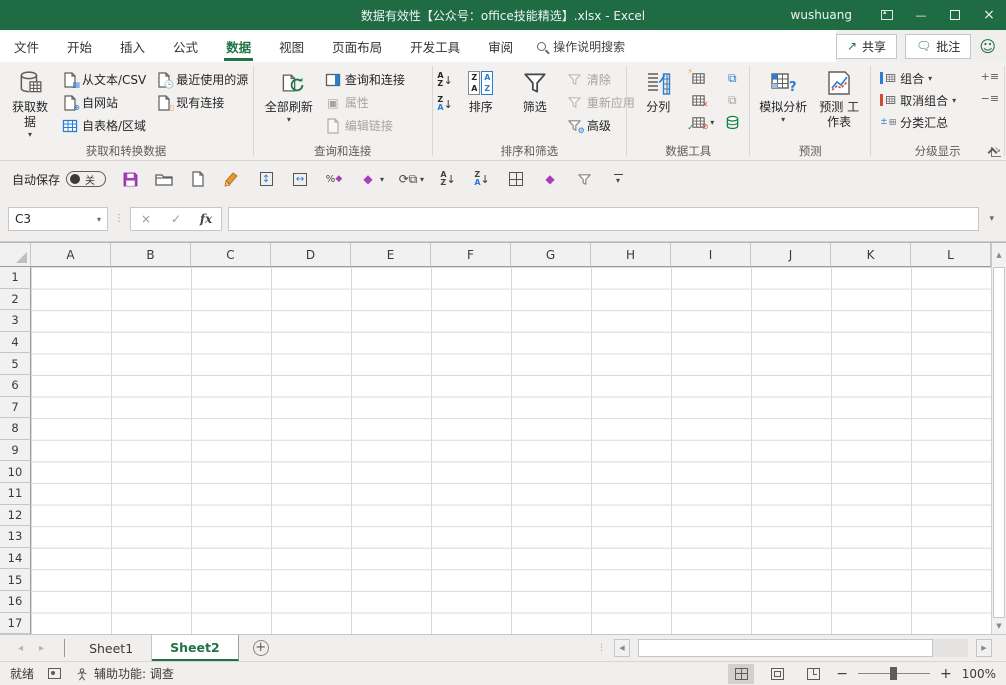 The height and width of the screenshot is (685, 1006). I want to click on minimize-button: —, so click(921, 15).